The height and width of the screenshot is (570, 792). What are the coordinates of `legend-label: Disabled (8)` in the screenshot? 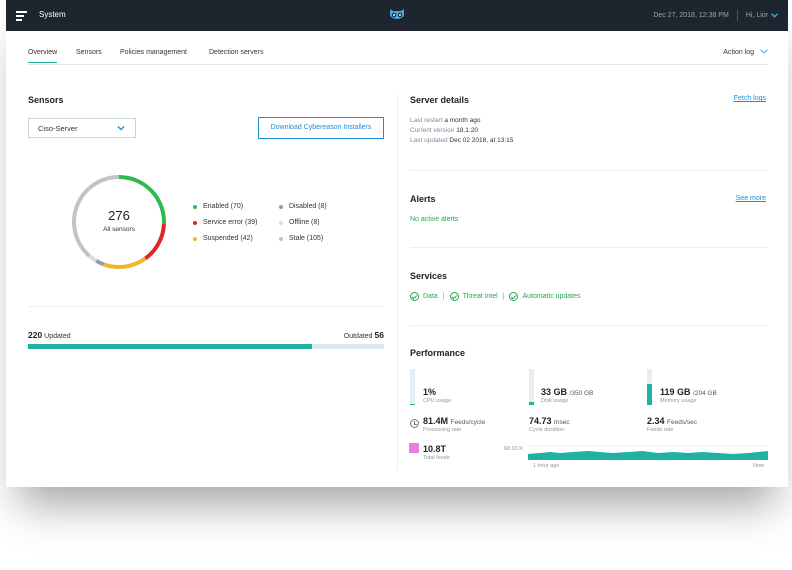 It's located at (308, 206).